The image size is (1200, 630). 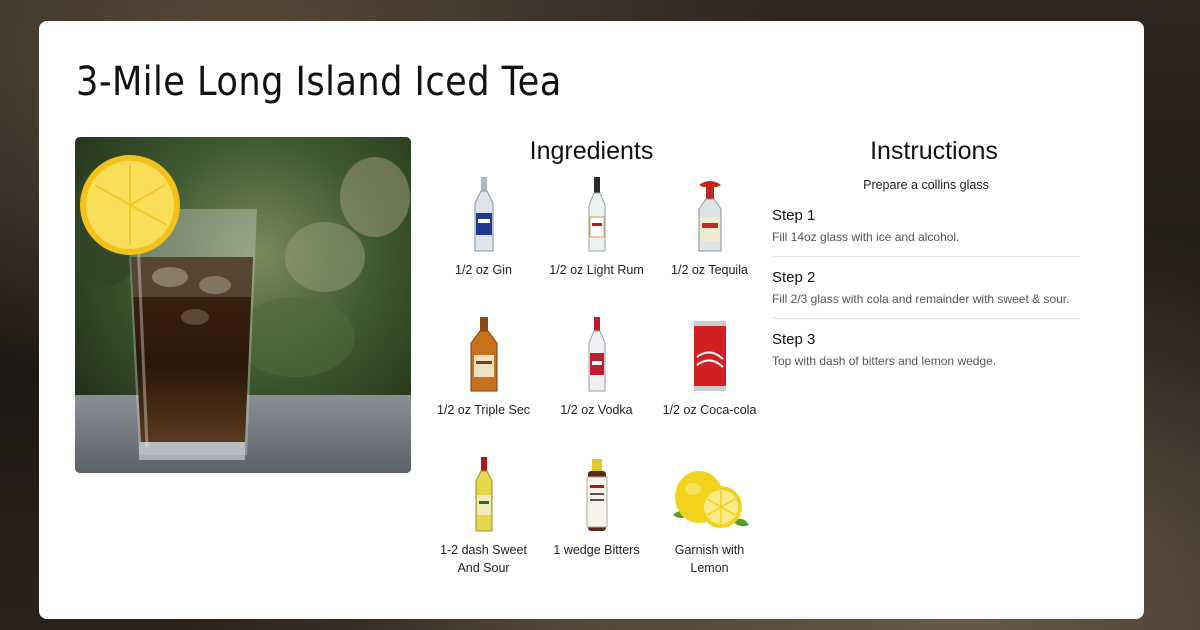 I want to click on ingredient-sweet-and-sour: 1-2 dash Sweet And Sour, so click(x=483, y=516).